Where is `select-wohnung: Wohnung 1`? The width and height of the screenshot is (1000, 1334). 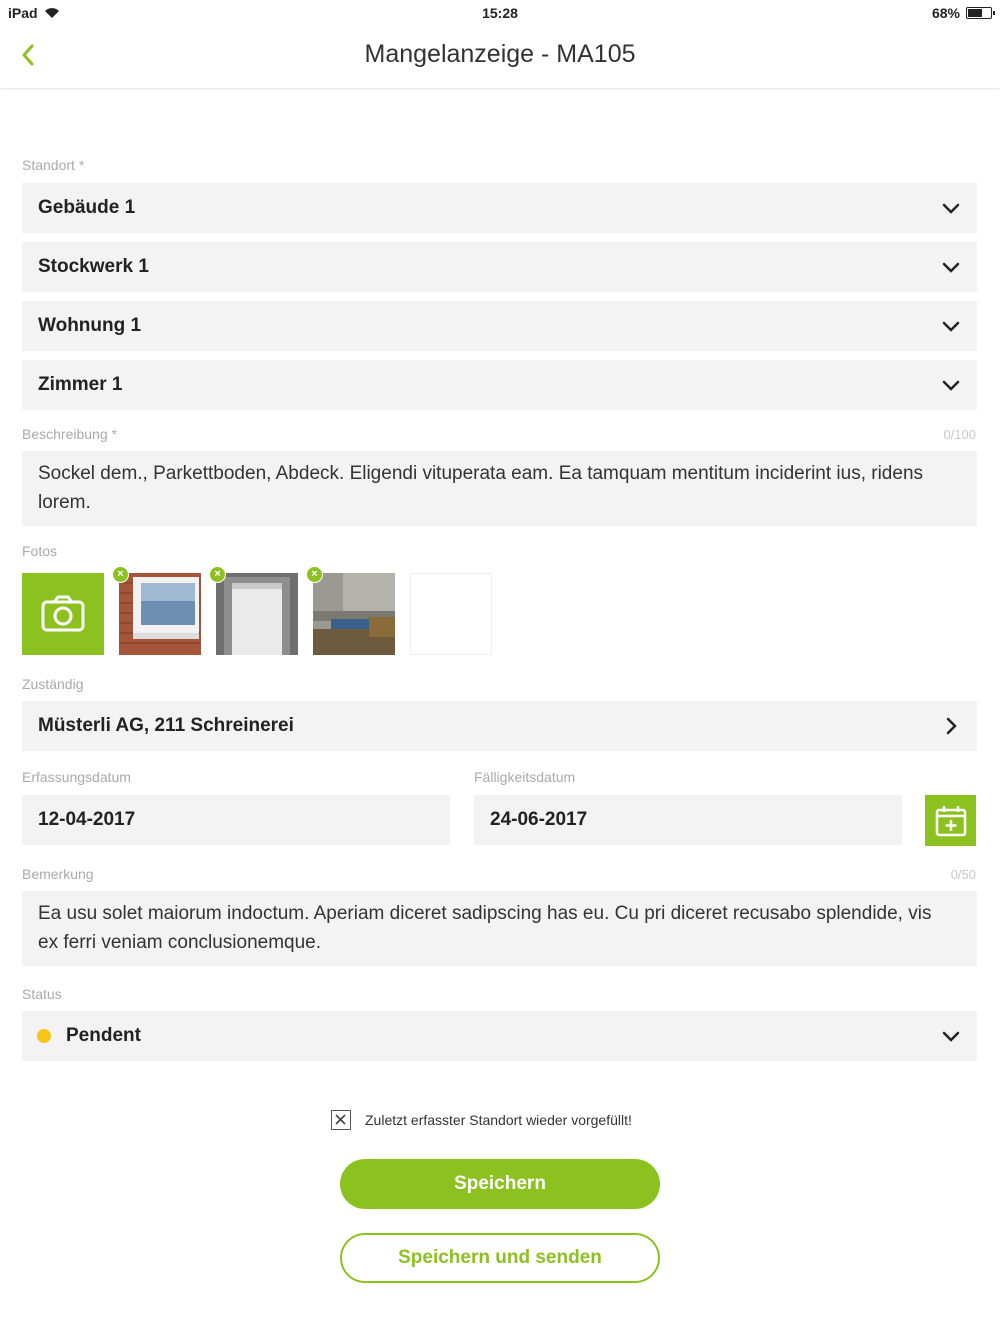 select-wohnung: Wohnung 1 is located at coordinates (499, 326).